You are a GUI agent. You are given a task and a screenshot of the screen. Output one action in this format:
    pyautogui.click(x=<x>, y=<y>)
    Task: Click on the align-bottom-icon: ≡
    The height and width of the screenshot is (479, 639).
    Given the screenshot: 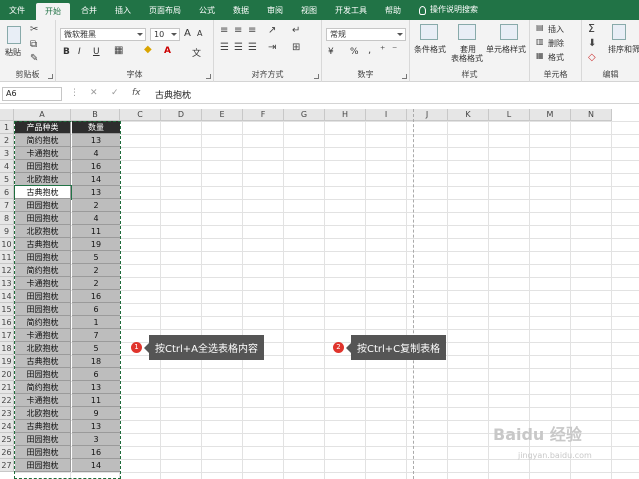 What is the action you would take?
    pyautogui.click(x=252, y=30)
    